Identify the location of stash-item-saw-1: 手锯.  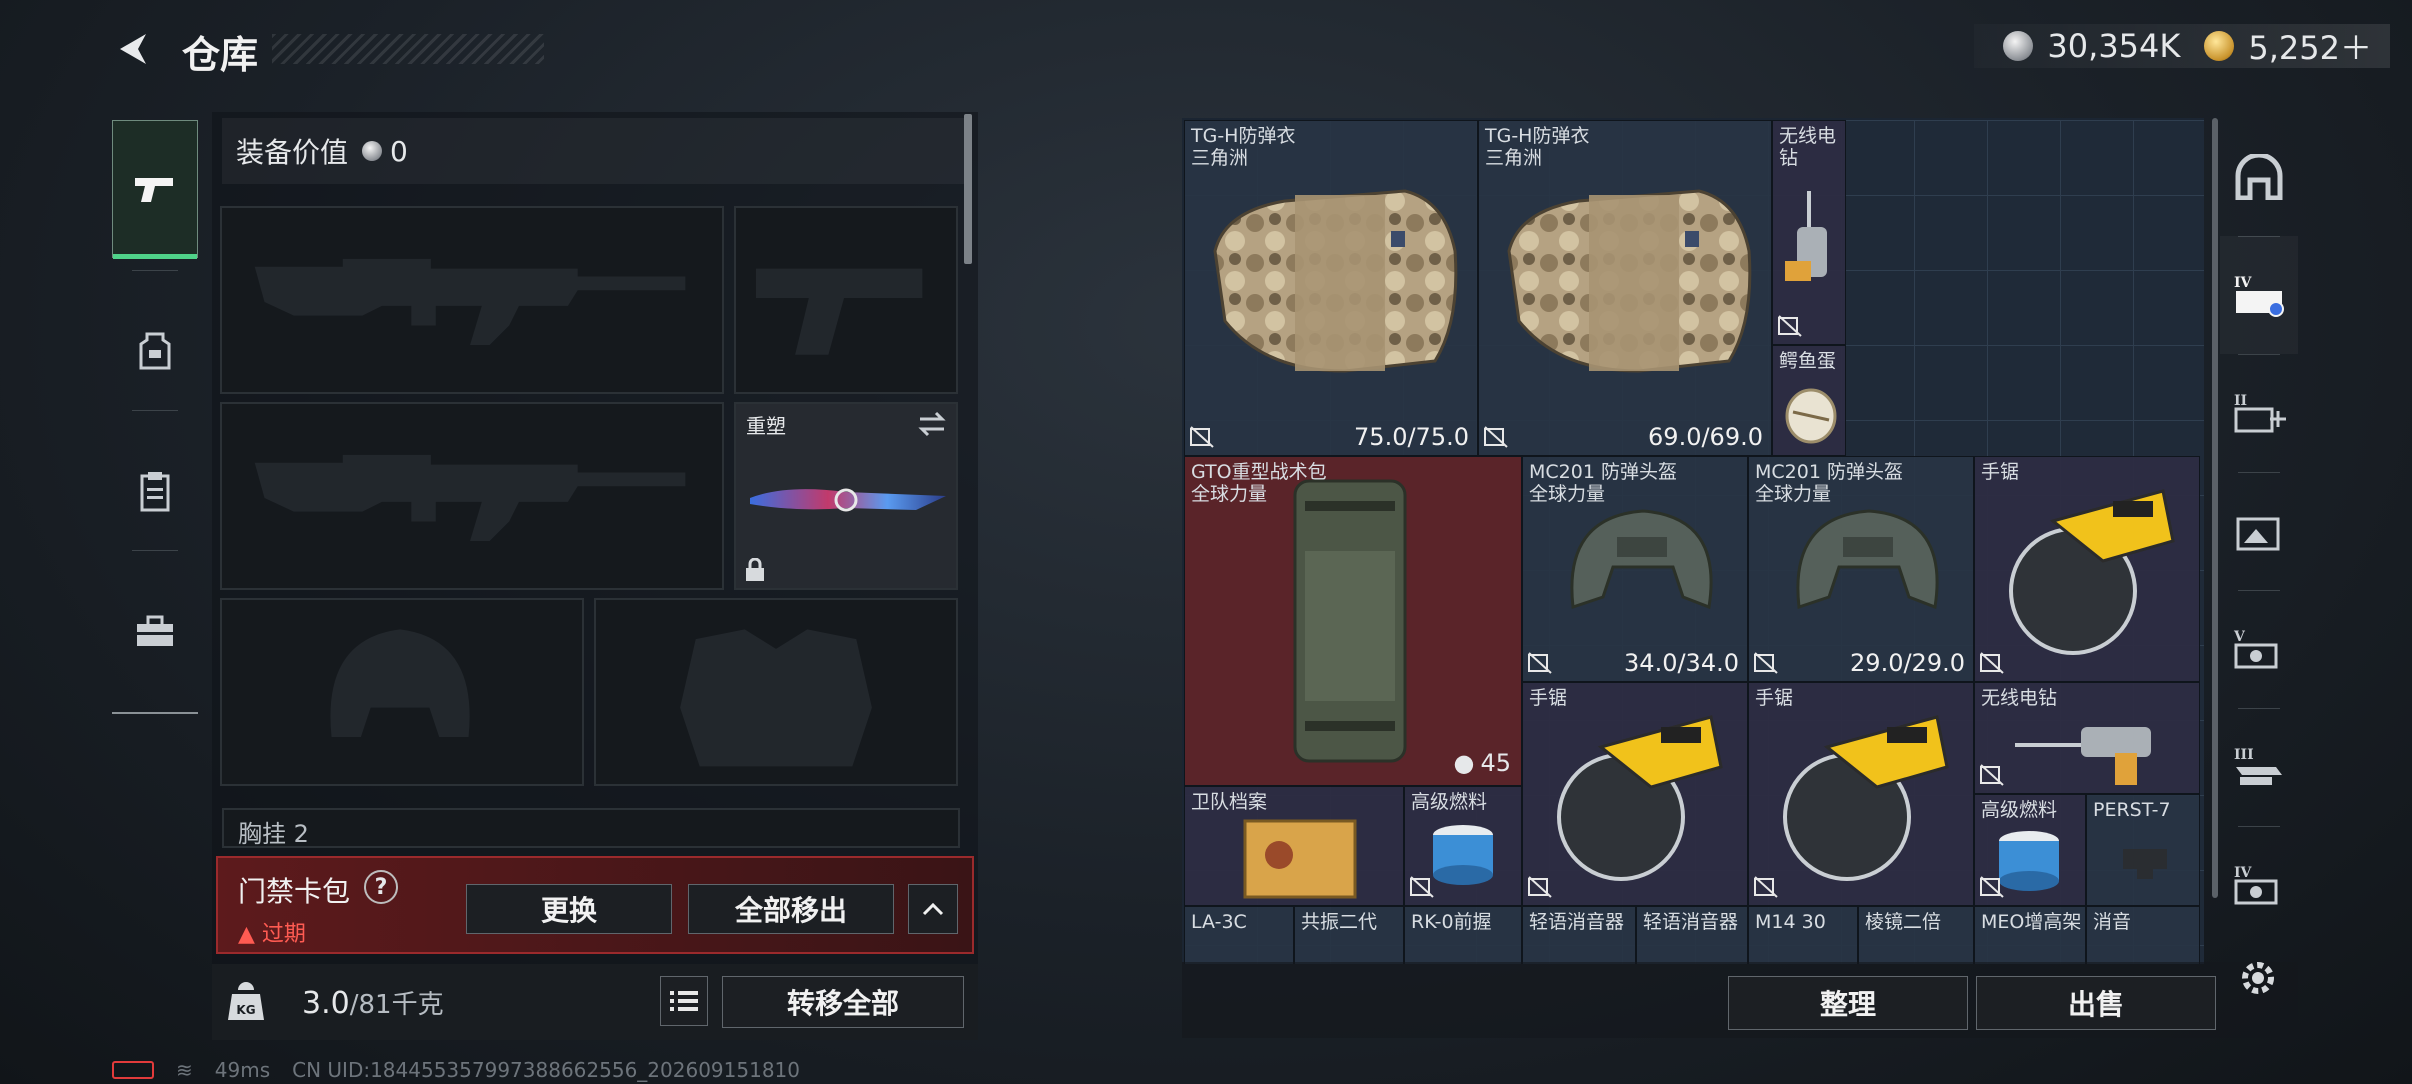
(2087, 569).